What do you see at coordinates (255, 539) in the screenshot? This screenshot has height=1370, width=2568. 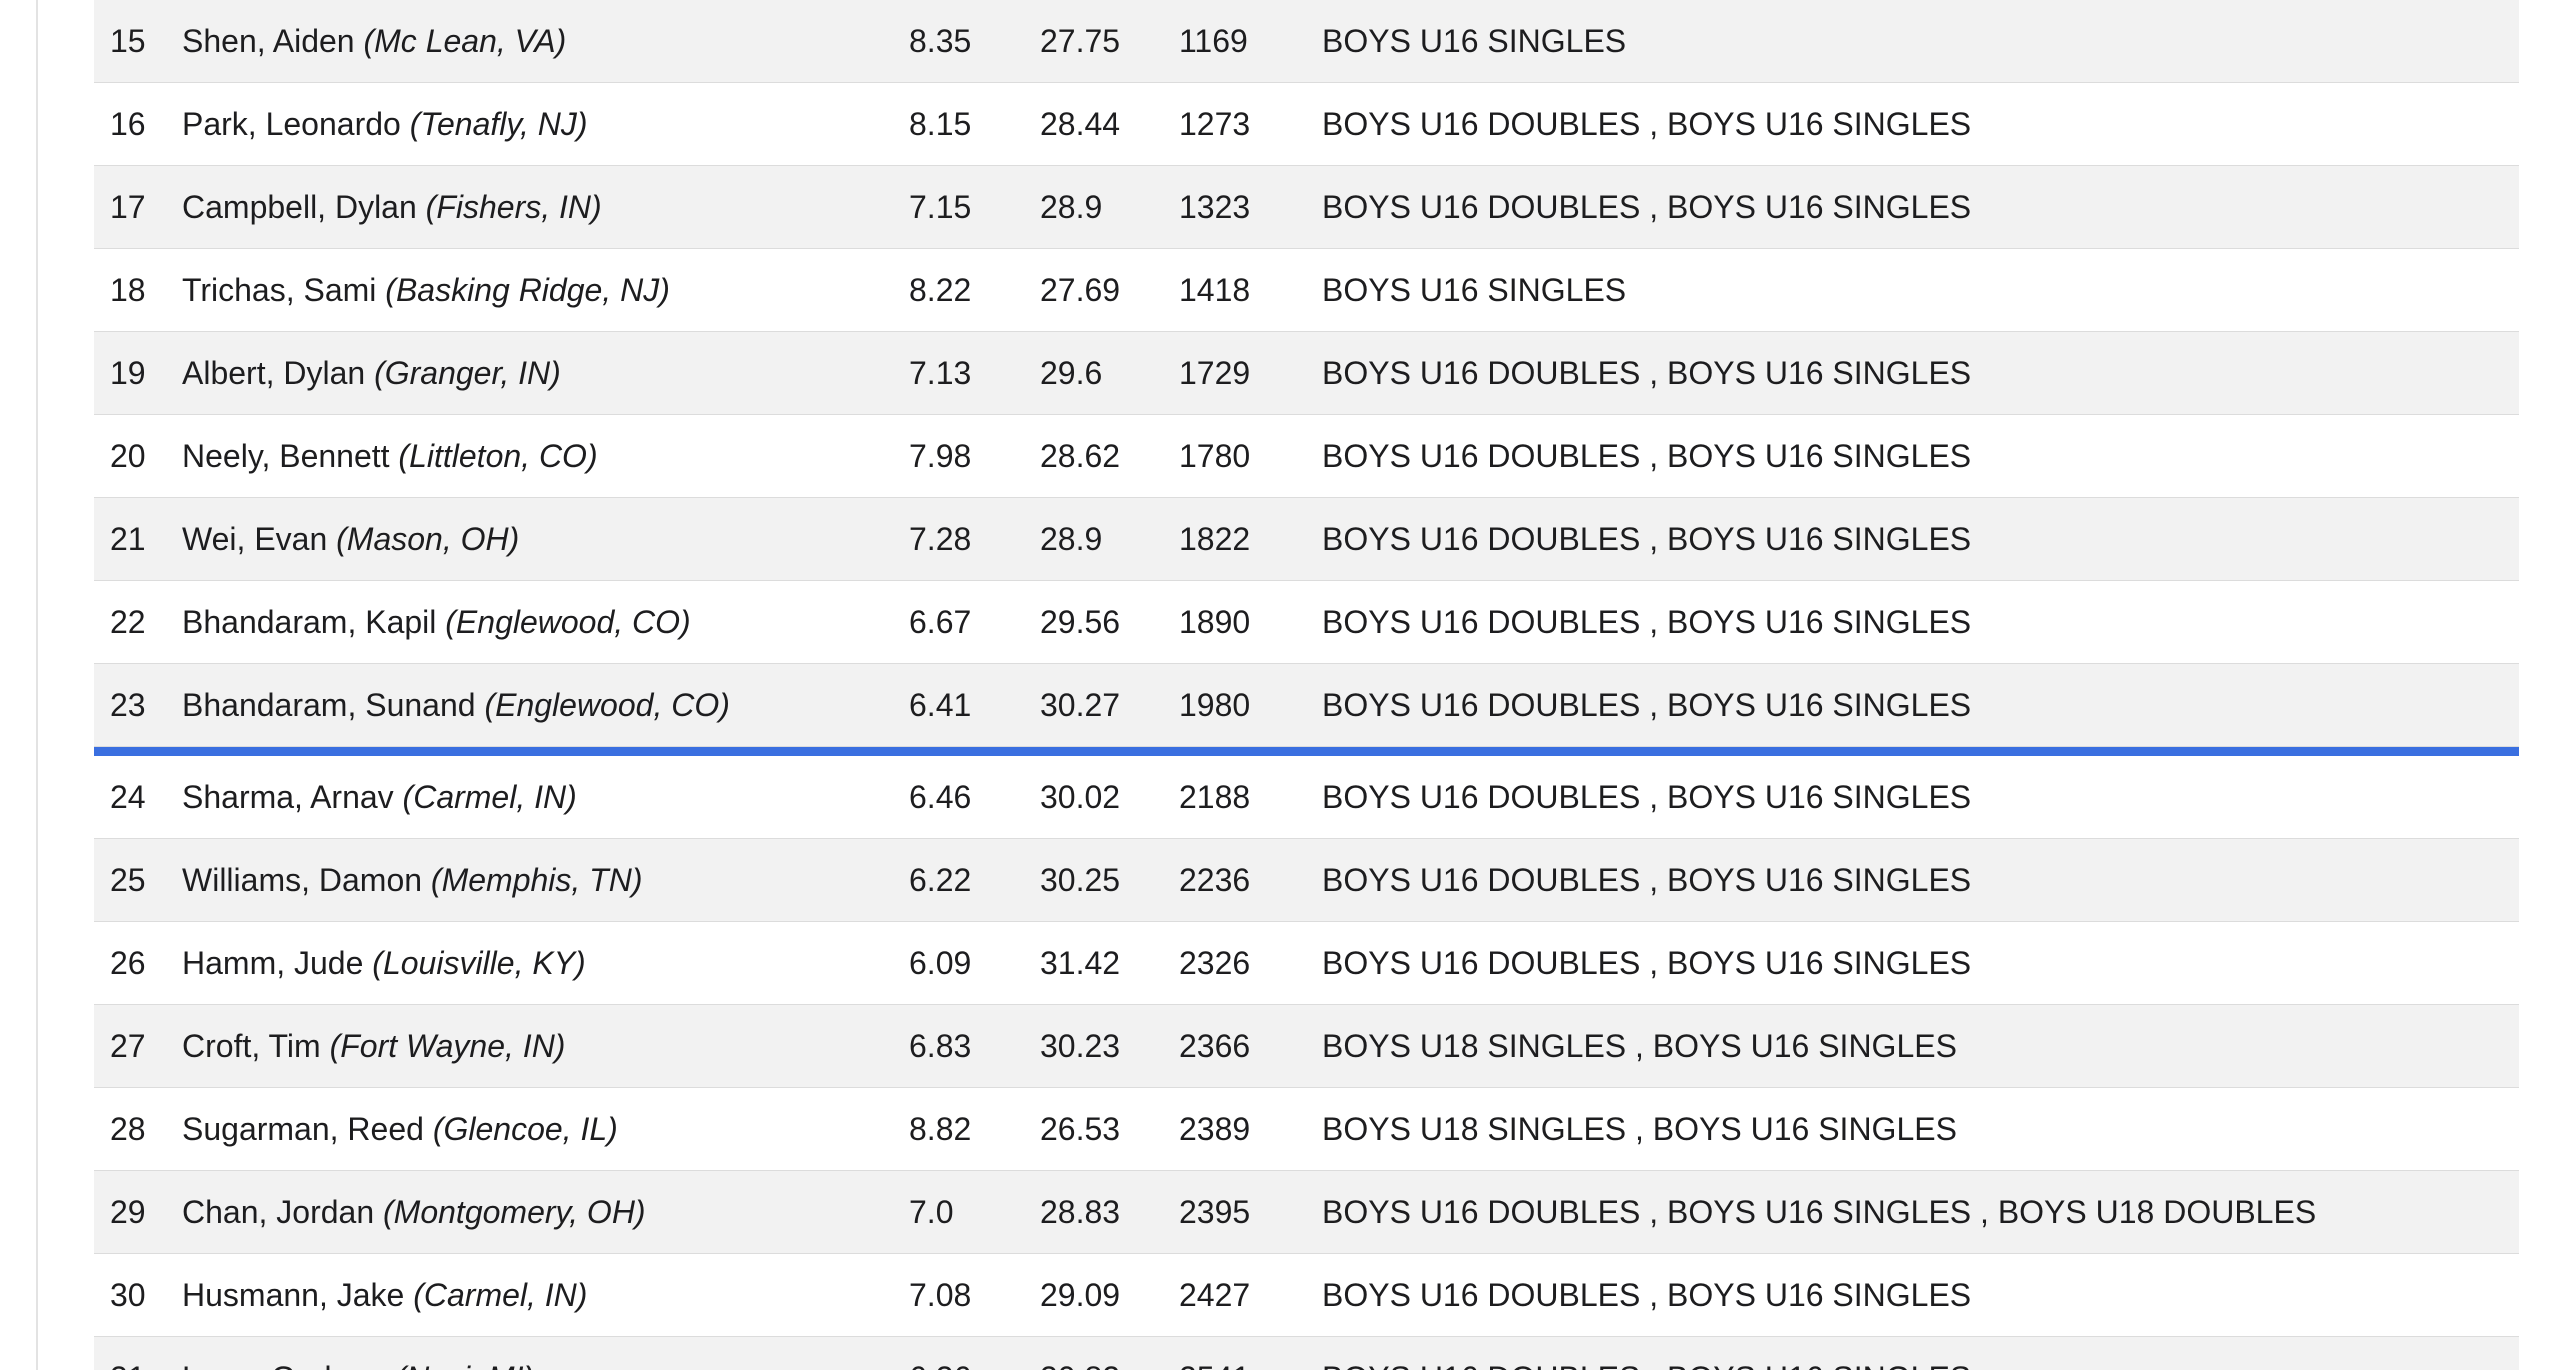 I see `player-name: Wei, Evan` at bounding box center [255, 539].